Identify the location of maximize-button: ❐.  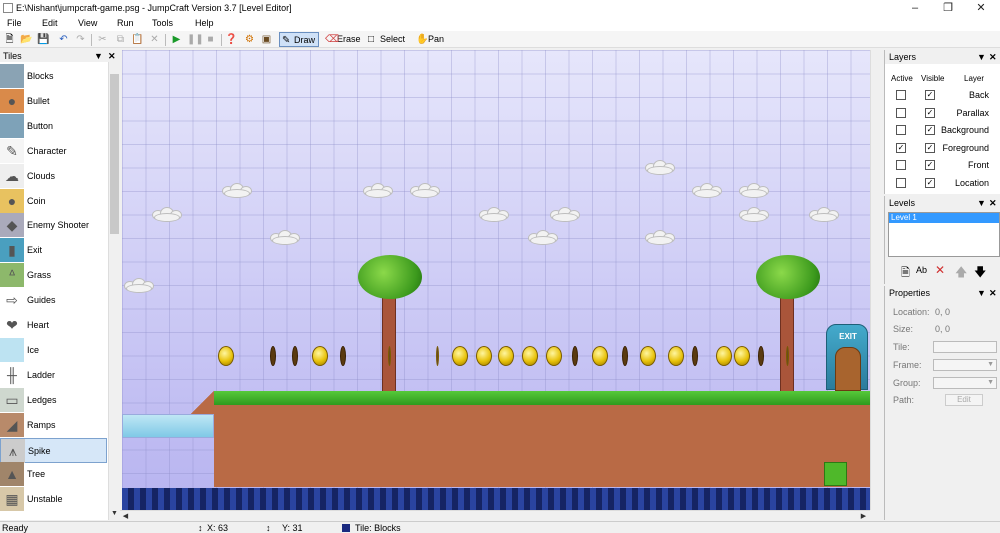
(948, 8).